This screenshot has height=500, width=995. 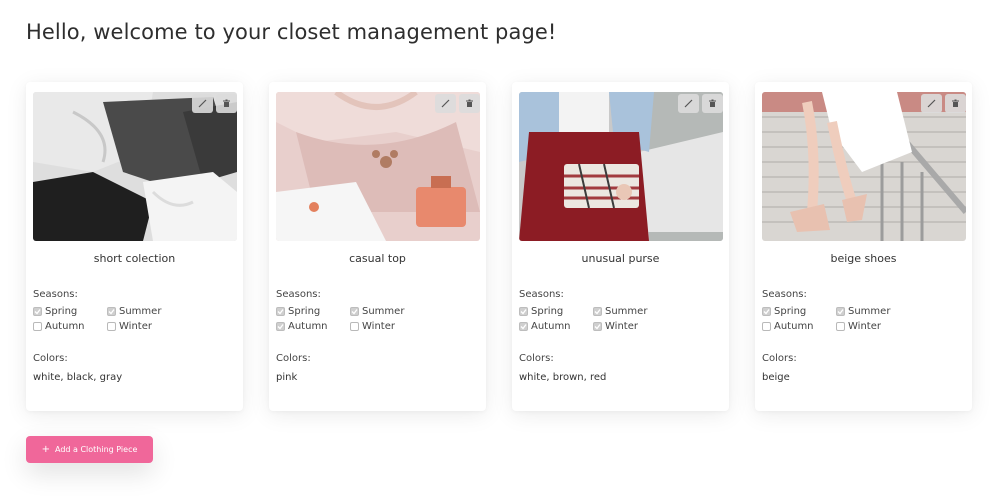 I want to click on card-title: short colection, so click(x=134, y=258).